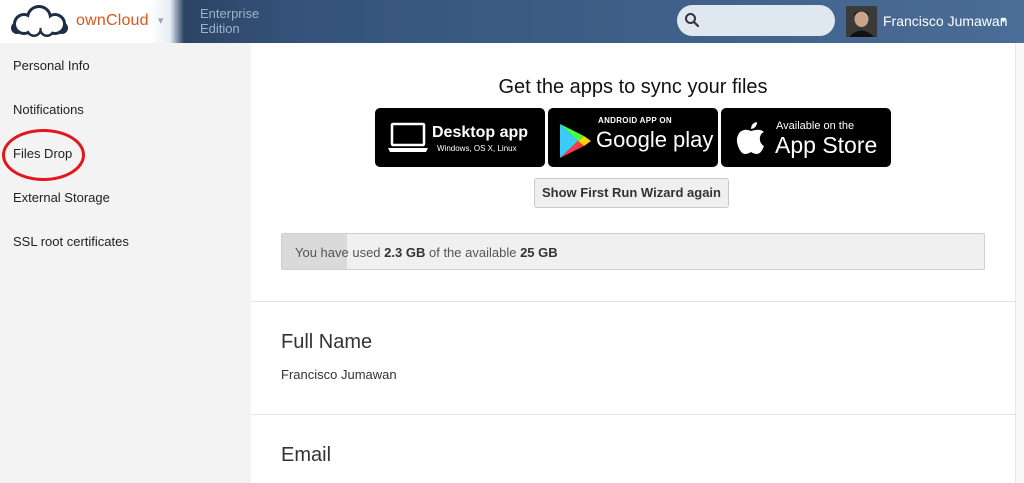  Describe the element at coordinates (480, 132) in the screenshot. I see `desktop-app-title: Desktop app` at that location.